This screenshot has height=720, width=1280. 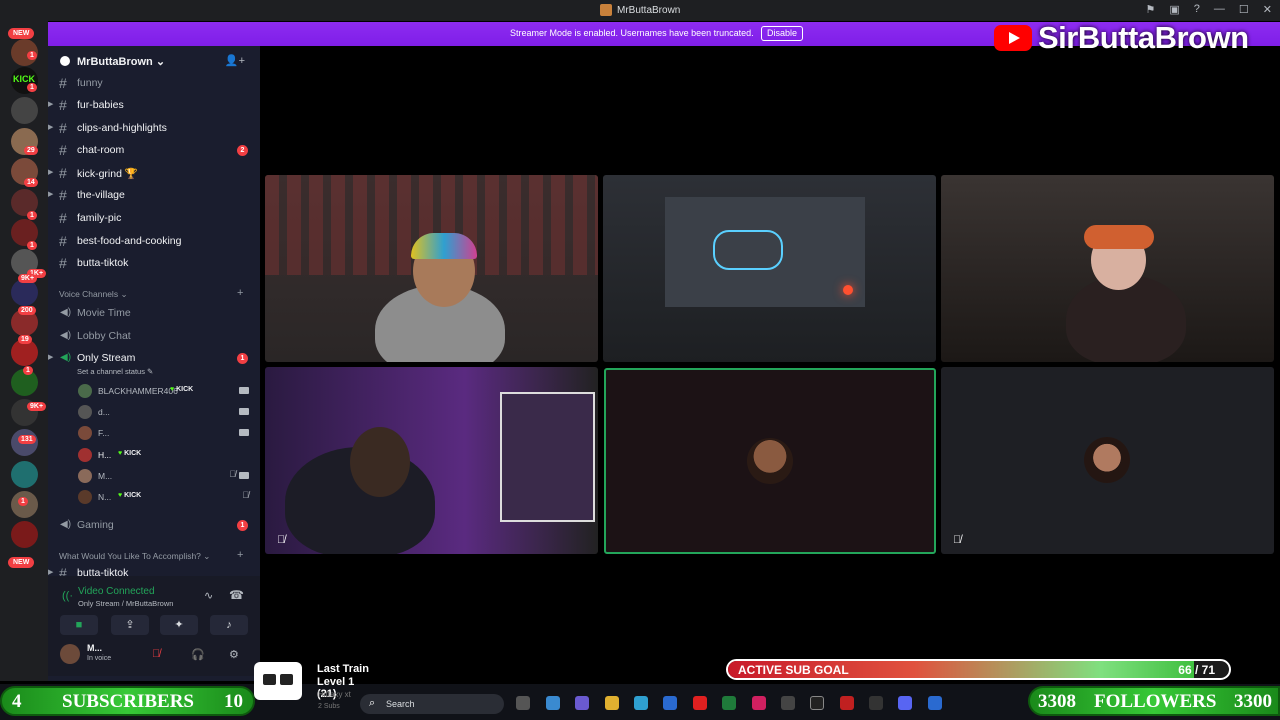 What do you see at coordinates (27, 310) in the screenshot?
I see `server-badge: 200` at bounding box center [27, 310].